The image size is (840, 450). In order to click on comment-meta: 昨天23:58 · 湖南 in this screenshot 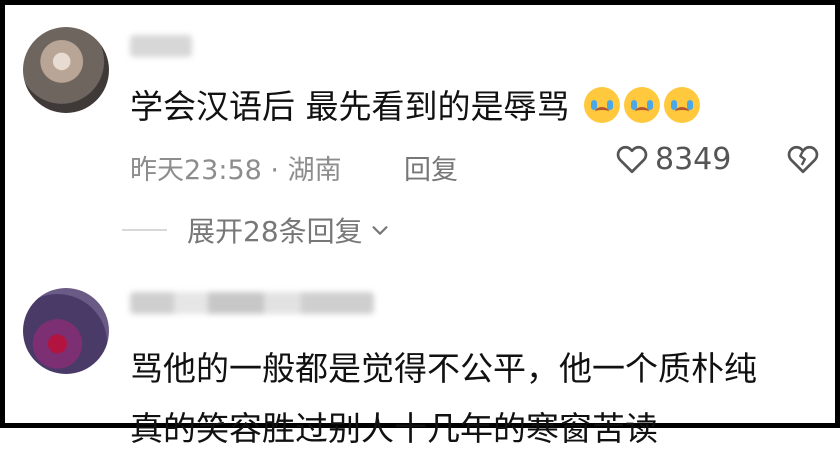, I will do `click(236, 167)`.